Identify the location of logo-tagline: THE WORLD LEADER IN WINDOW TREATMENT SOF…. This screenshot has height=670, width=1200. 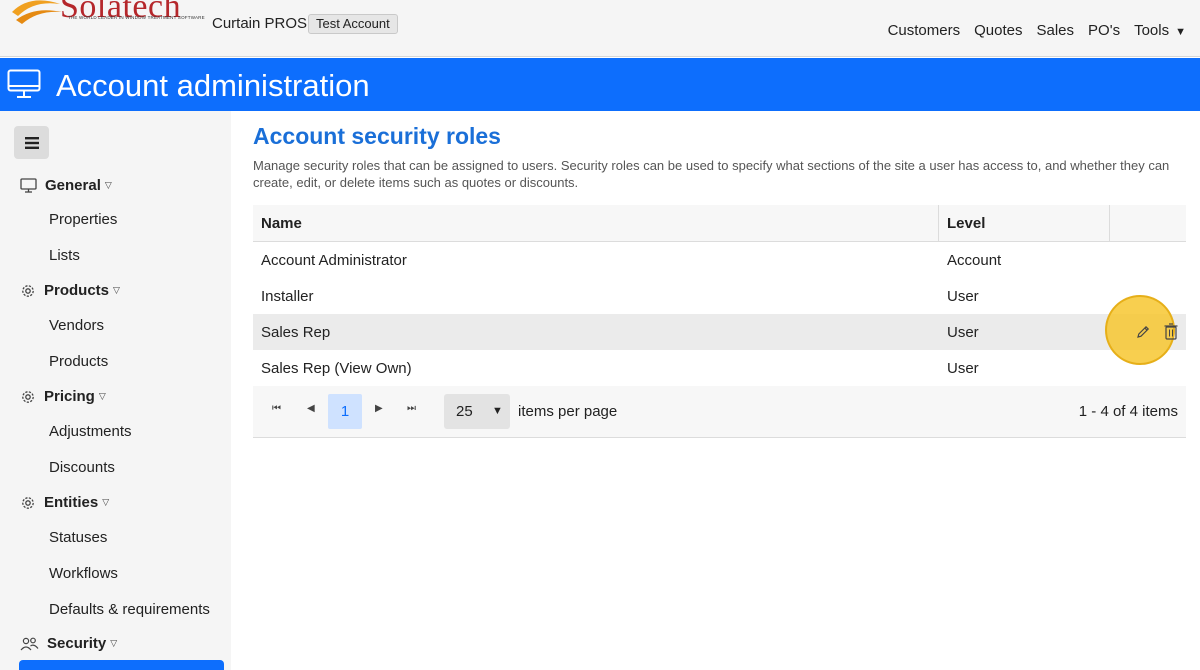
(136, 17).